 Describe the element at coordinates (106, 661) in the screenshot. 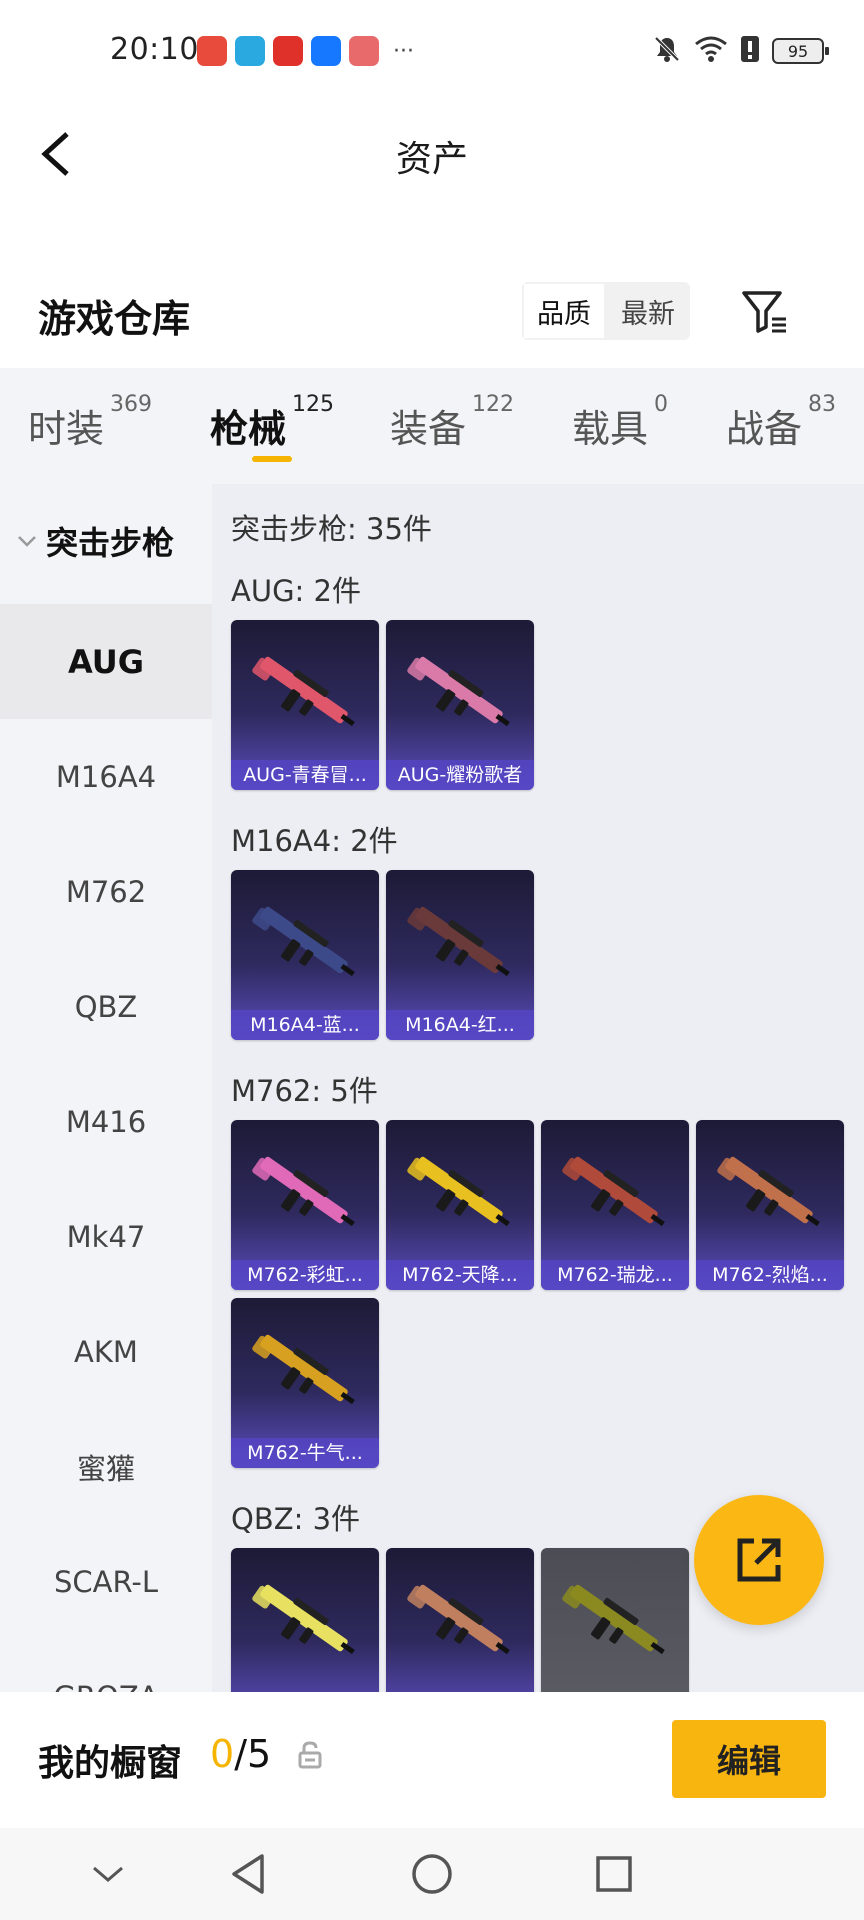

I see `sidebar-item-0: AUG` at that location.